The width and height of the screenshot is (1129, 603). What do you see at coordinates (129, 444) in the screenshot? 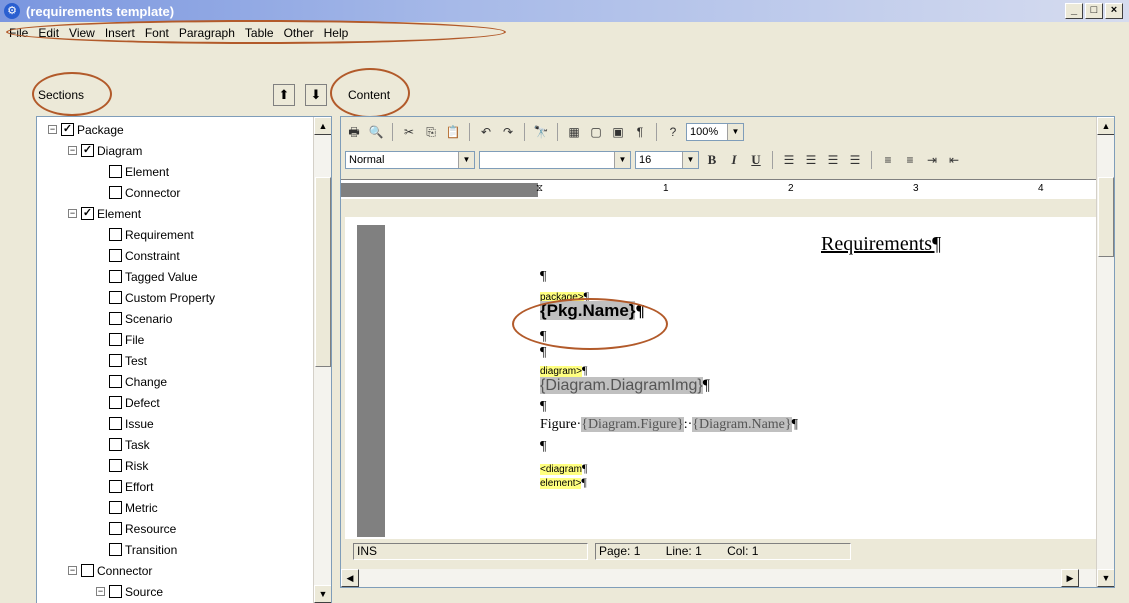
I see `tree-item: Task` at bounding box center [129, 444].